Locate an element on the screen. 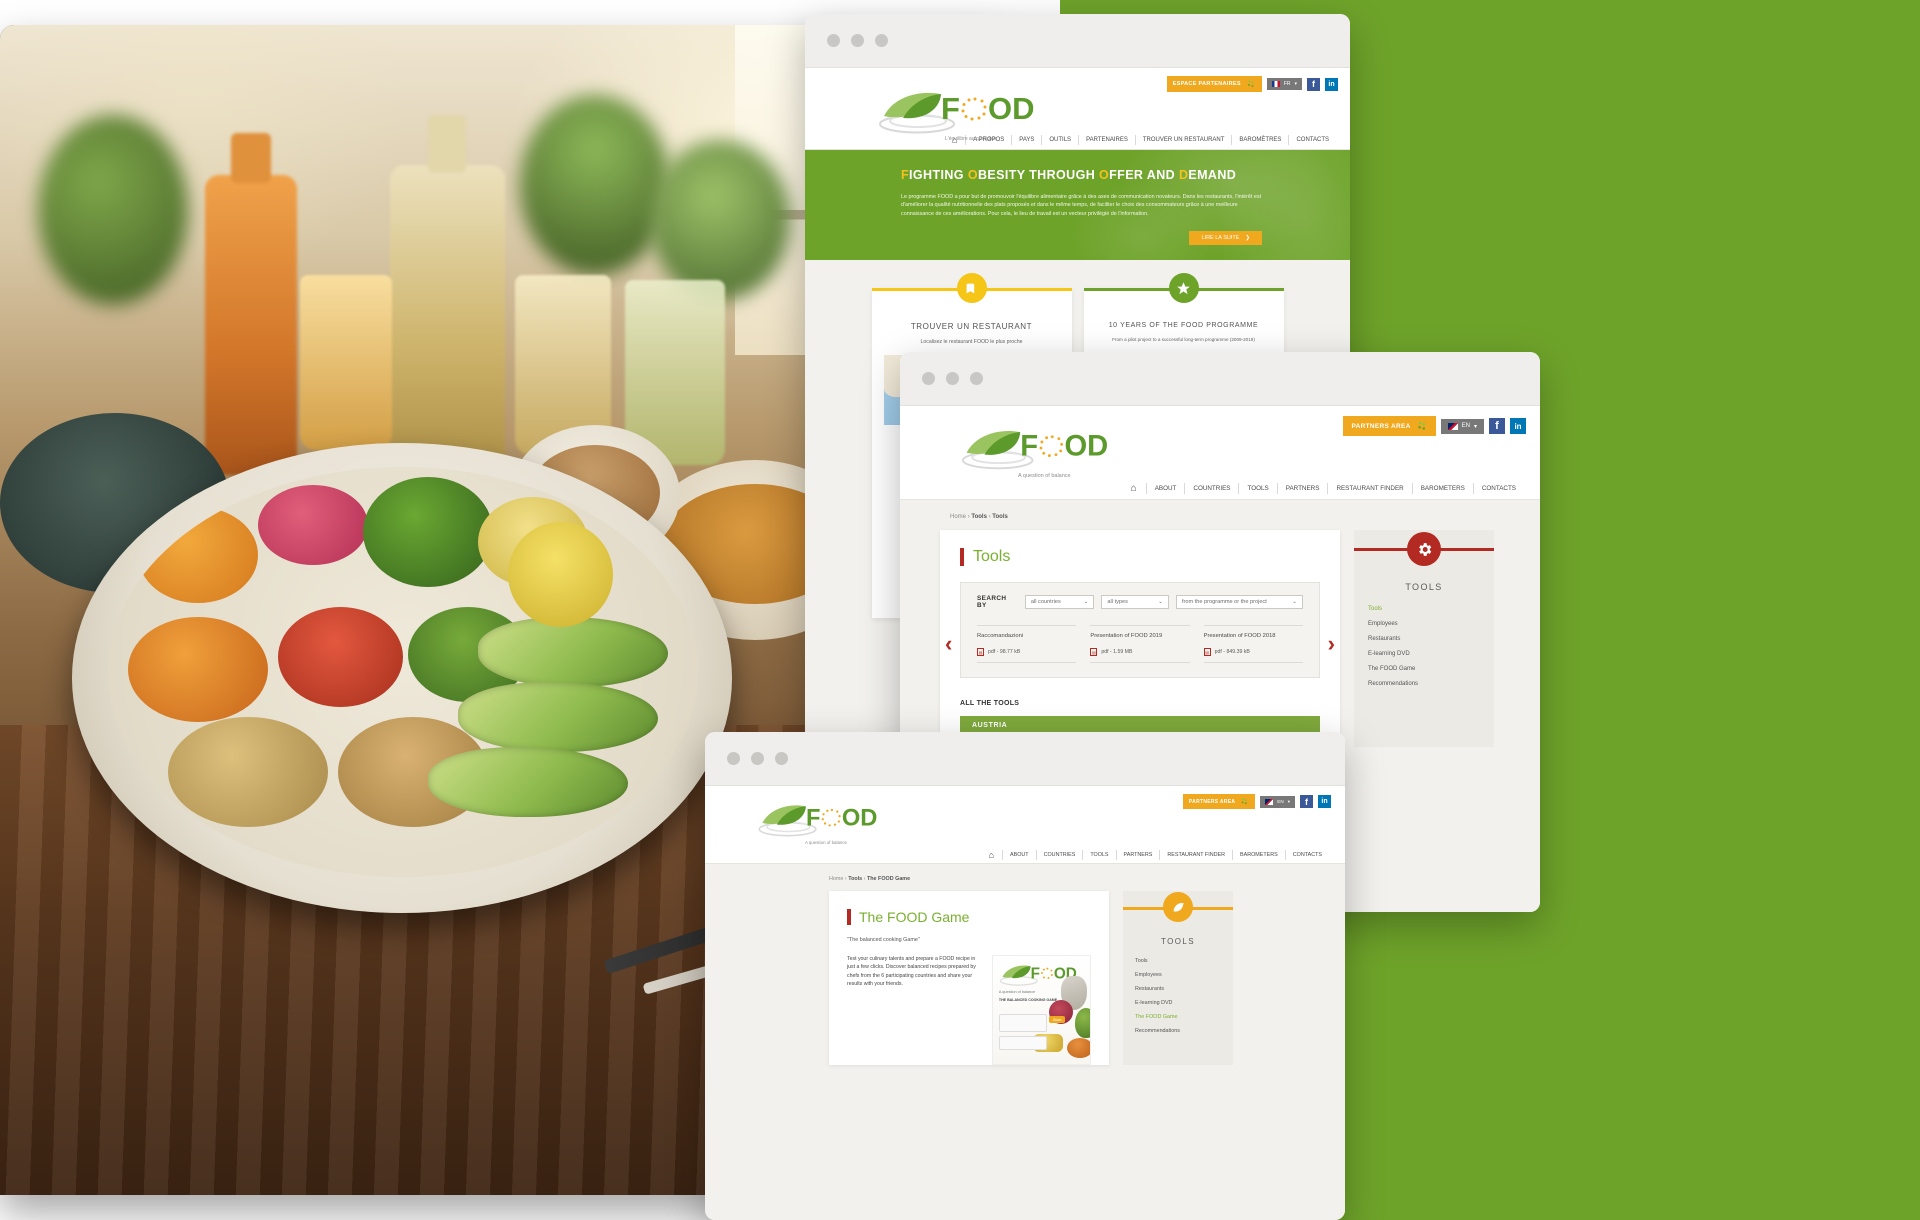  photo-glass is located at coordinates (346, 362).